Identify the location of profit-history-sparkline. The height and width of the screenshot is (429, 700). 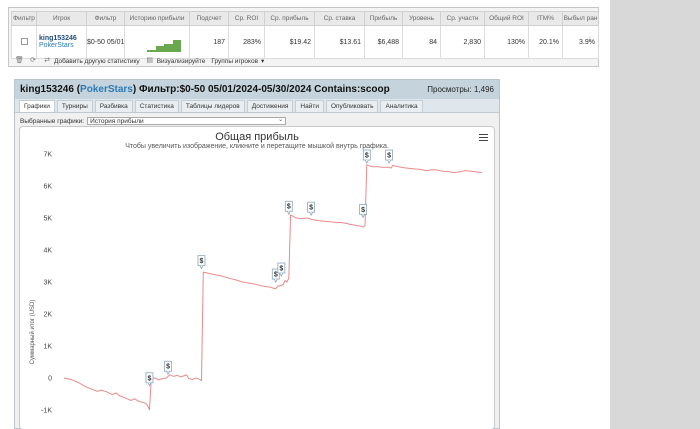
(157, 42).